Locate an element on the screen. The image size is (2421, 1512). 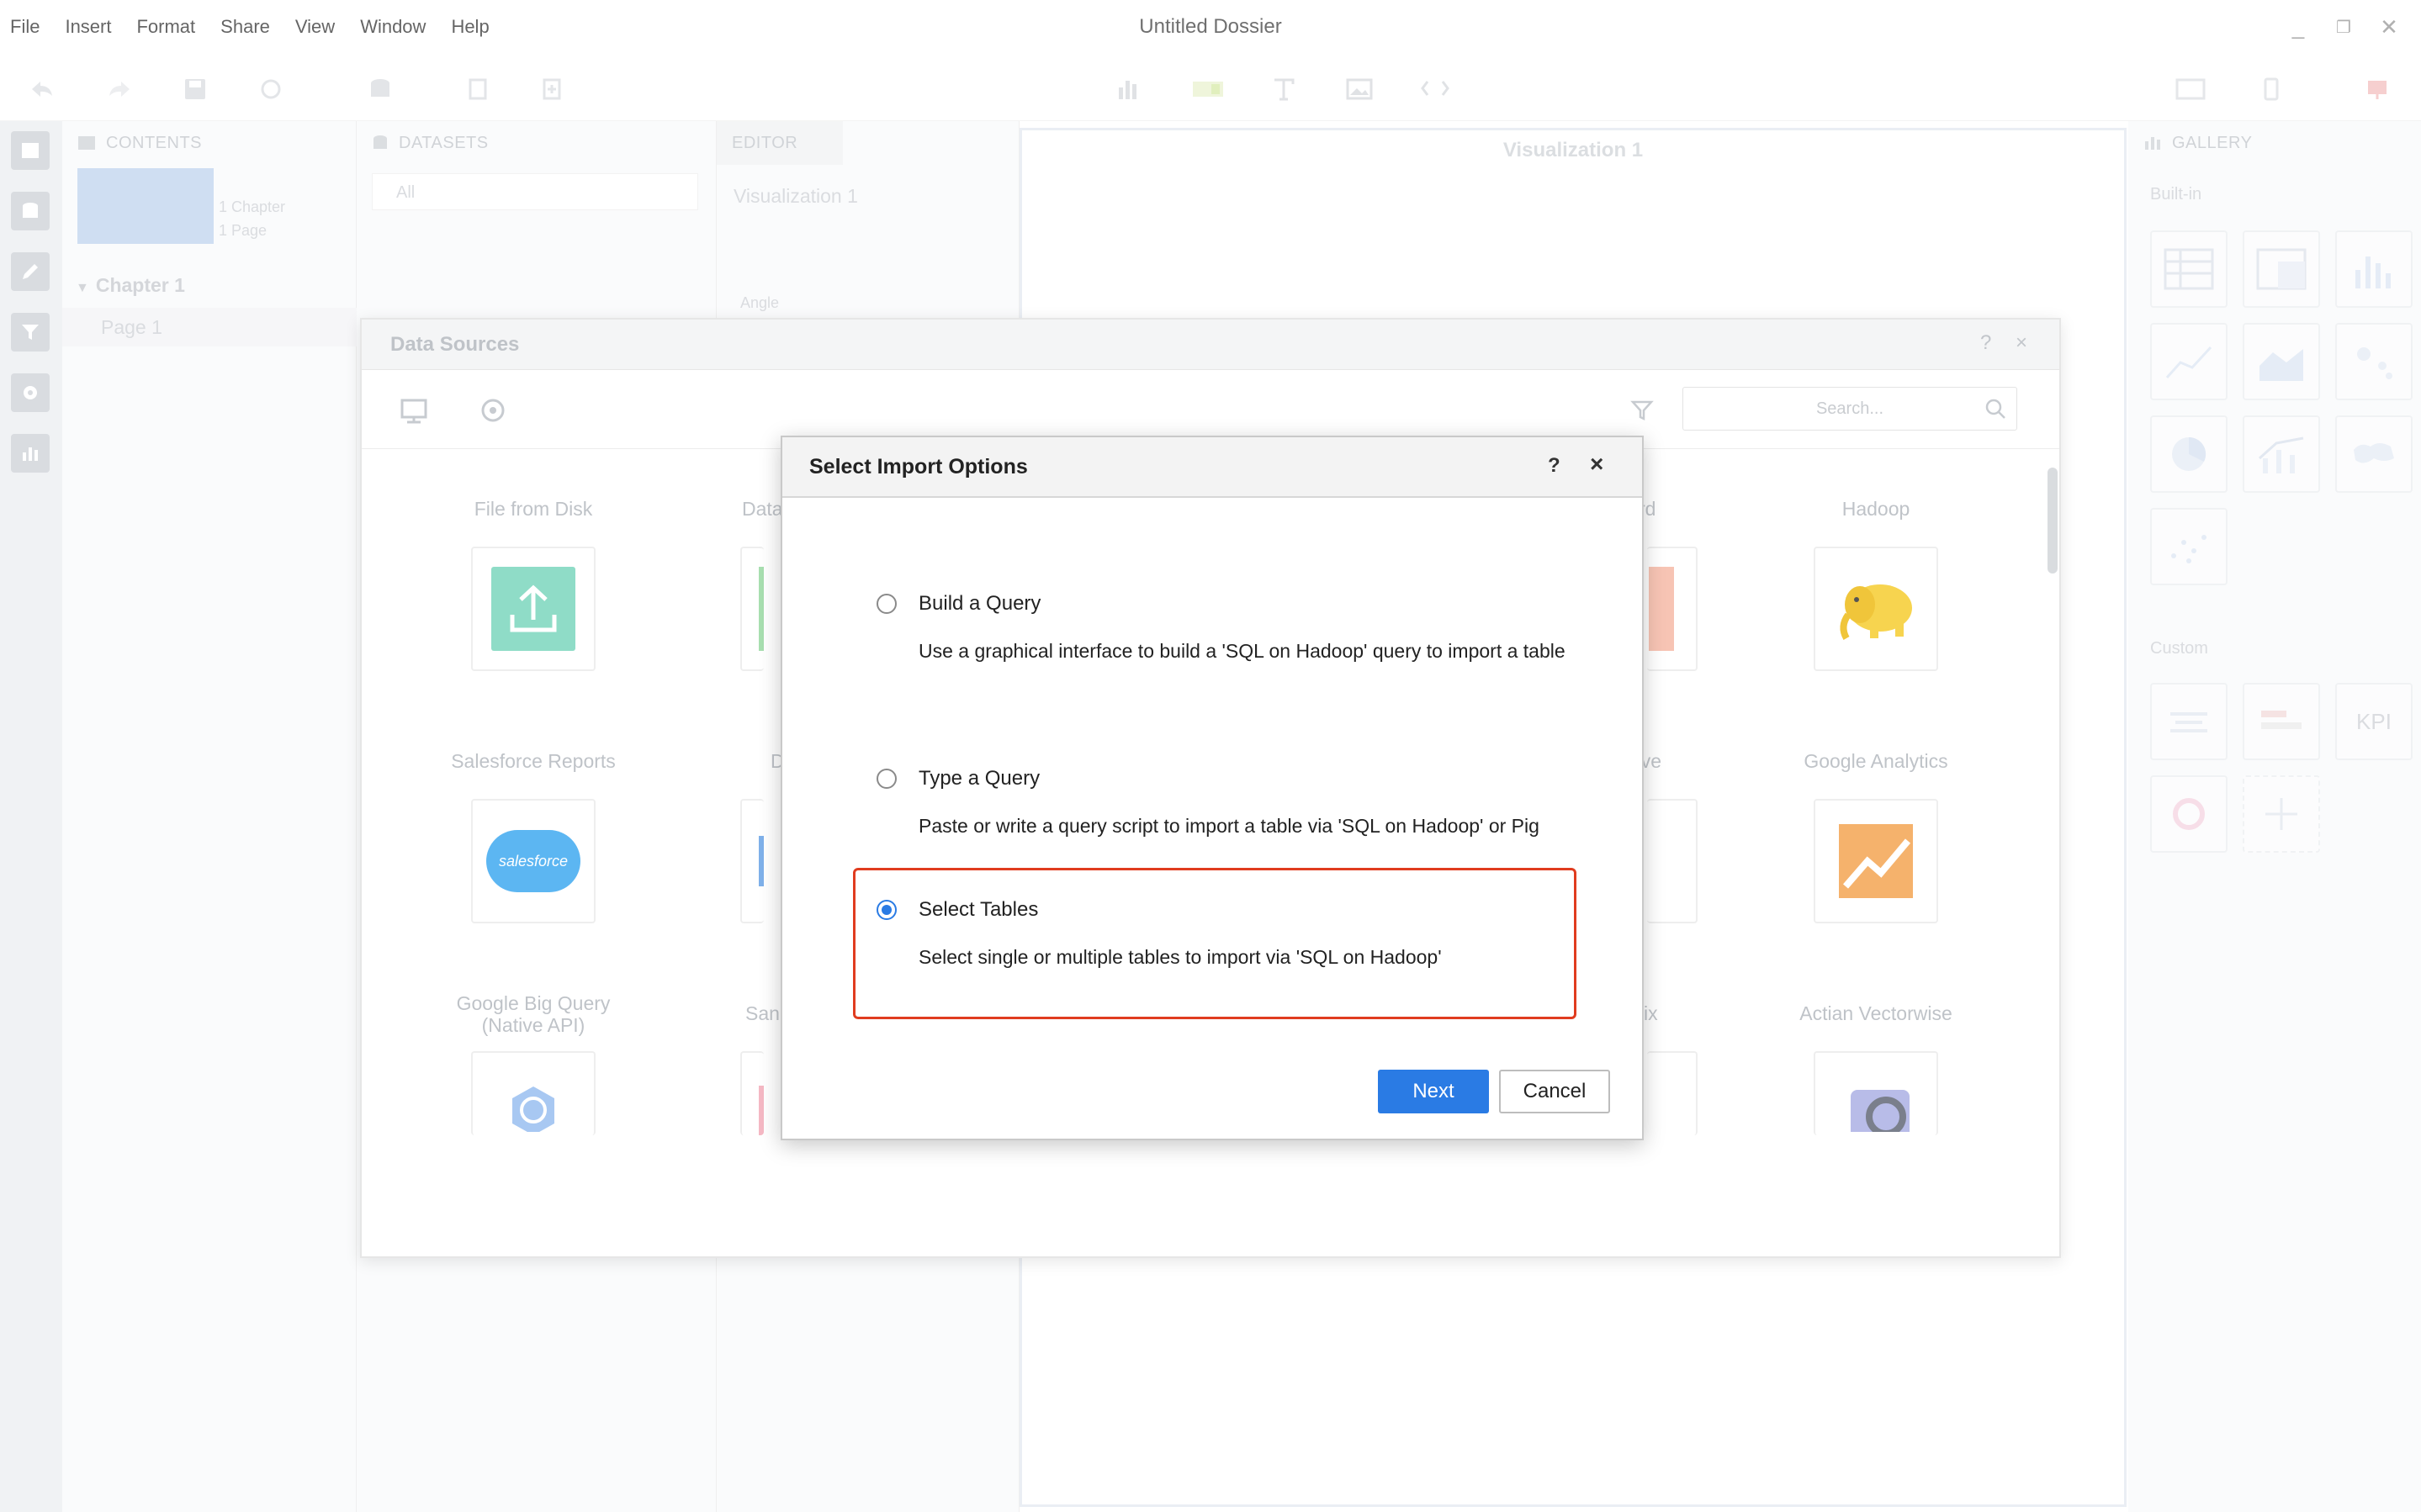
data-sources-title: Data Sources is located at coordinates (455, 344).